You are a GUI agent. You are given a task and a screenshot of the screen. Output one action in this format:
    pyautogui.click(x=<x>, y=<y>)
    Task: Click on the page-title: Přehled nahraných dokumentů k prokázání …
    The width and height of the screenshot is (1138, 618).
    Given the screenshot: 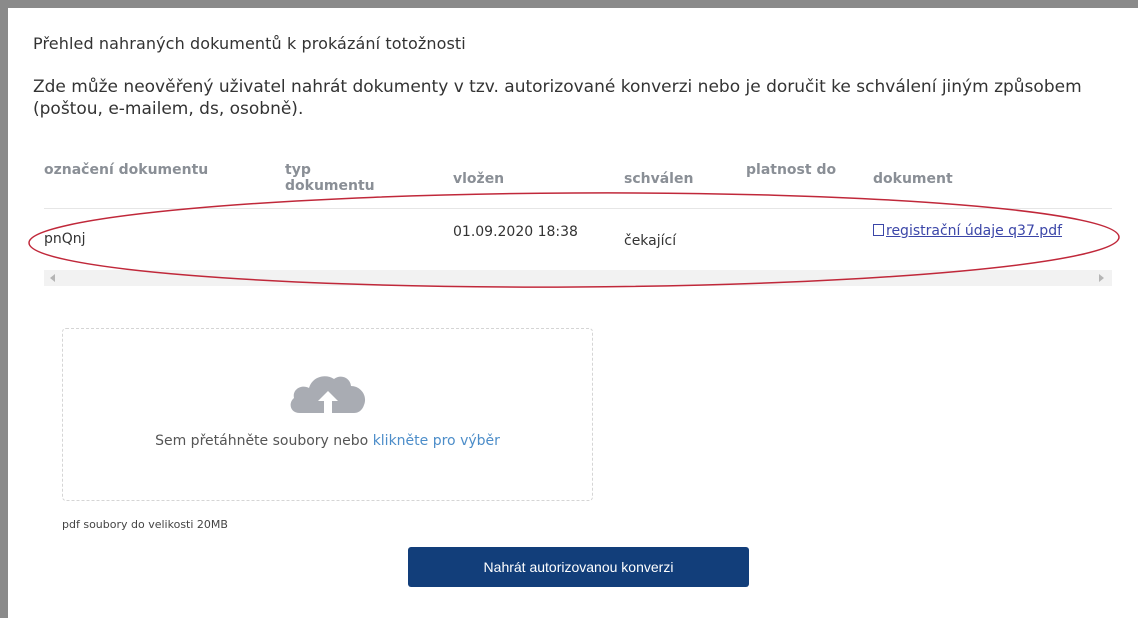 What is the action you would take?
    pyautogui.click(x=249, y=43)
    